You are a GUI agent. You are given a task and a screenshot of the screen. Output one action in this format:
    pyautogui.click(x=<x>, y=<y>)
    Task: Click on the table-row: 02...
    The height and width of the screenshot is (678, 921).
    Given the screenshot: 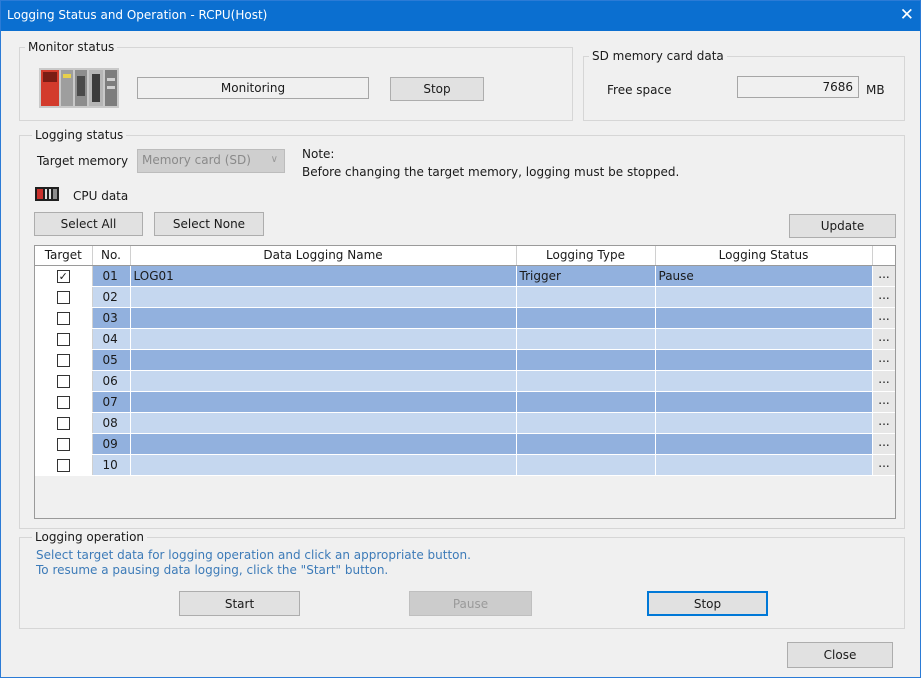 What is the action you would take?
    pyautogui.click(x=465, y=297)
    